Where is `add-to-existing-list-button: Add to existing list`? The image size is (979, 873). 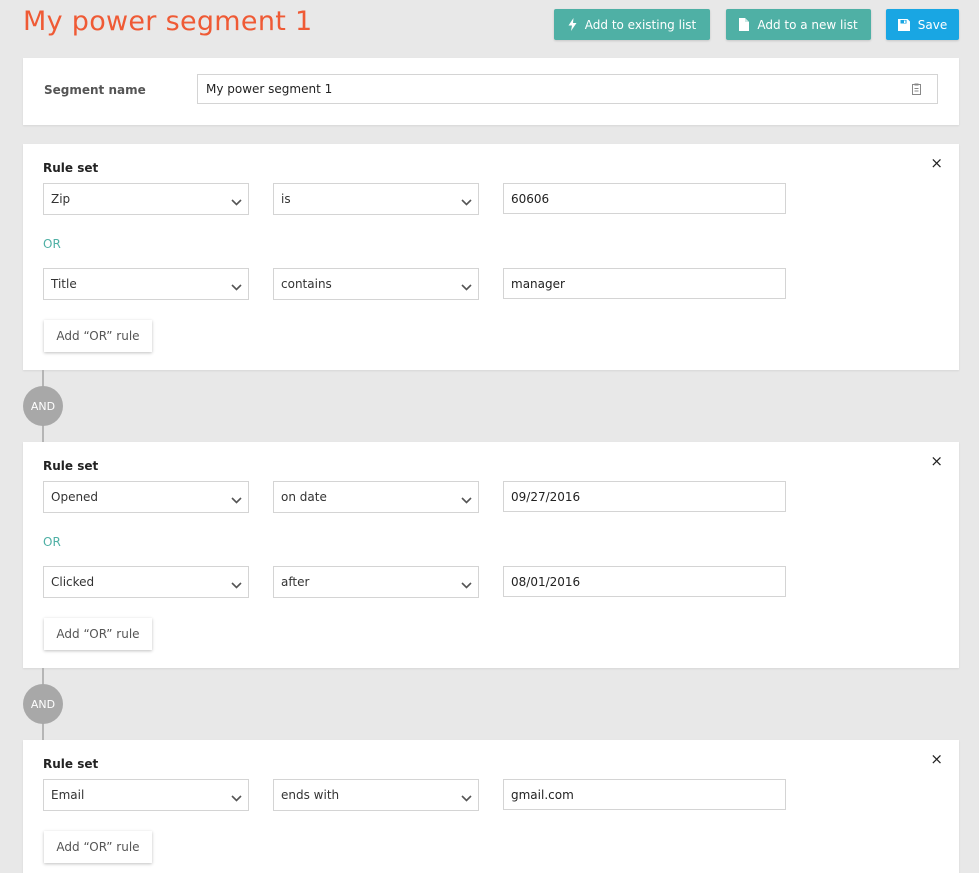
add-to-existing-list-button: Add to existing list is located at coordinates (632, 24).